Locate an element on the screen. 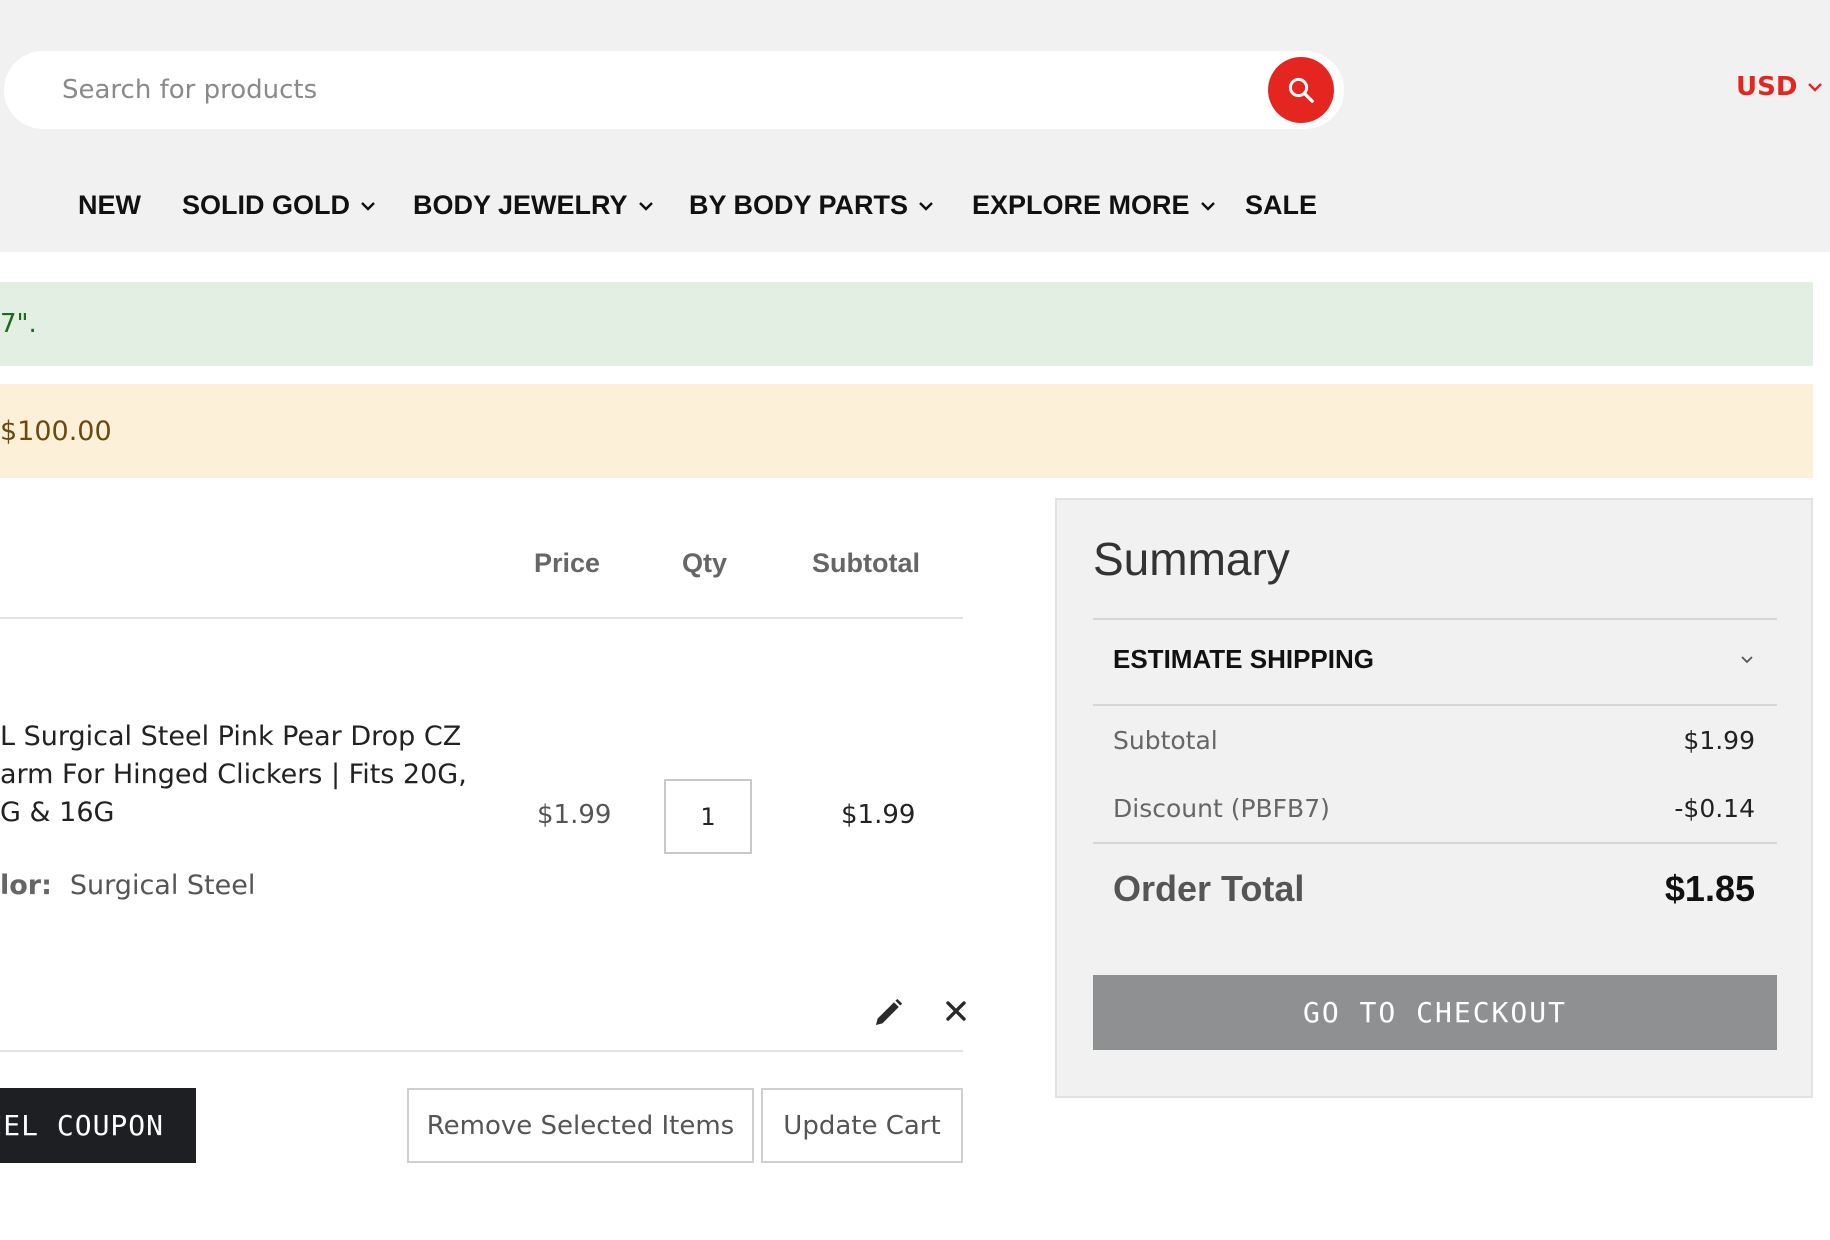  search-icon is located at coordinates (1301, 90).